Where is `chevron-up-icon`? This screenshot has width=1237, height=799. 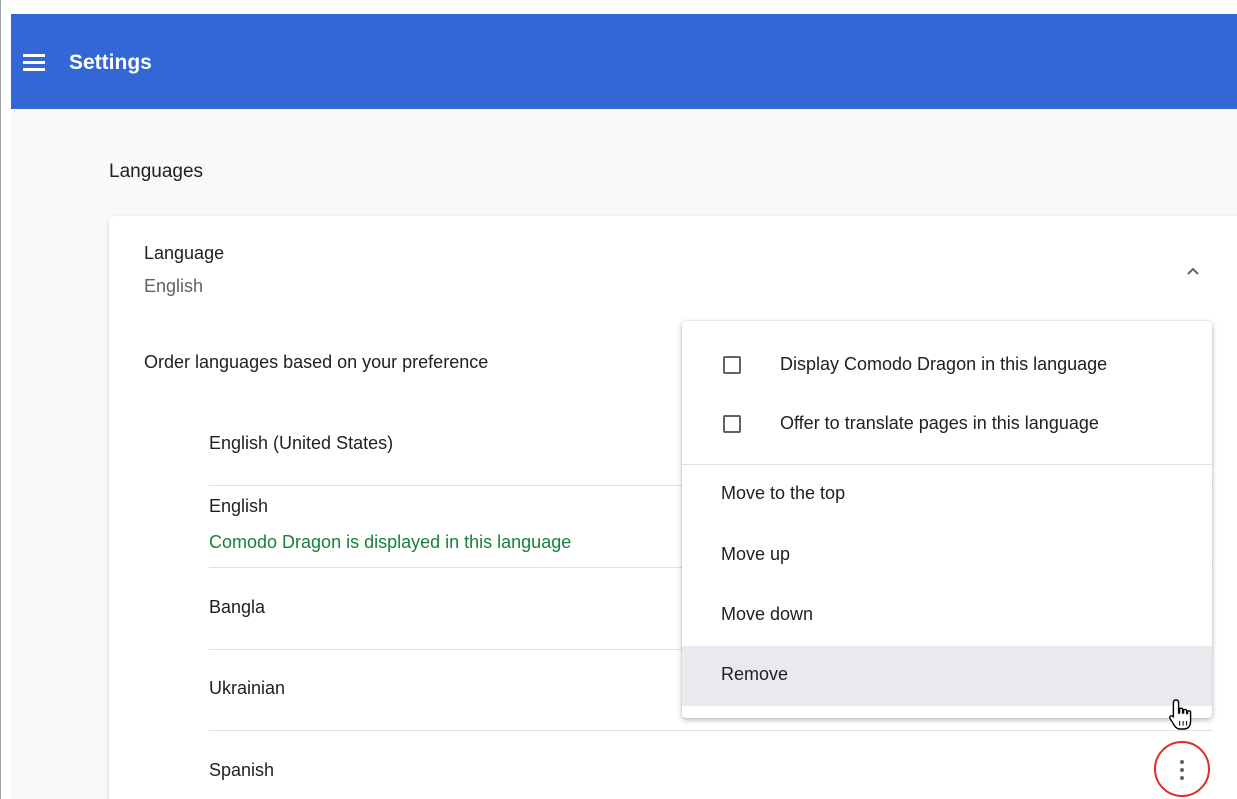
chevron-up-icon is located at coordinates (1193, 271).